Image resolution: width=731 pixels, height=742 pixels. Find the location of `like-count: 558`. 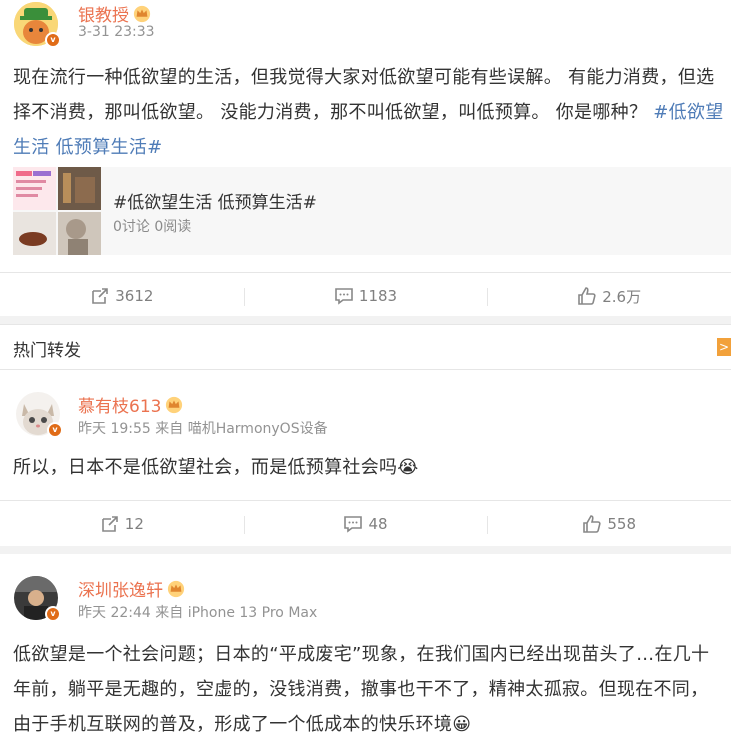

like-count: 558 is located at coordinates (621, 524).